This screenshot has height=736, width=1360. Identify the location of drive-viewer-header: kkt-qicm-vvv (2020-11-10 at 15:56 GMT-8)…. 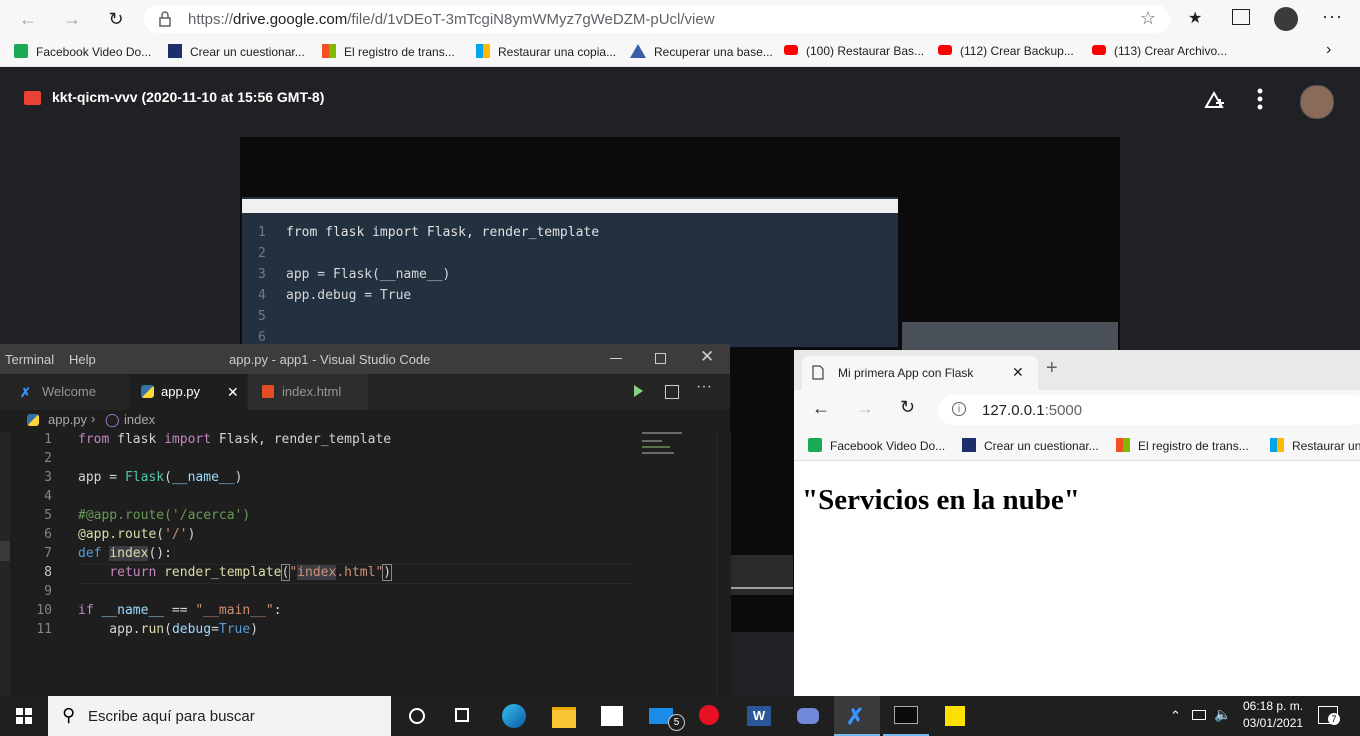
(680, 102).